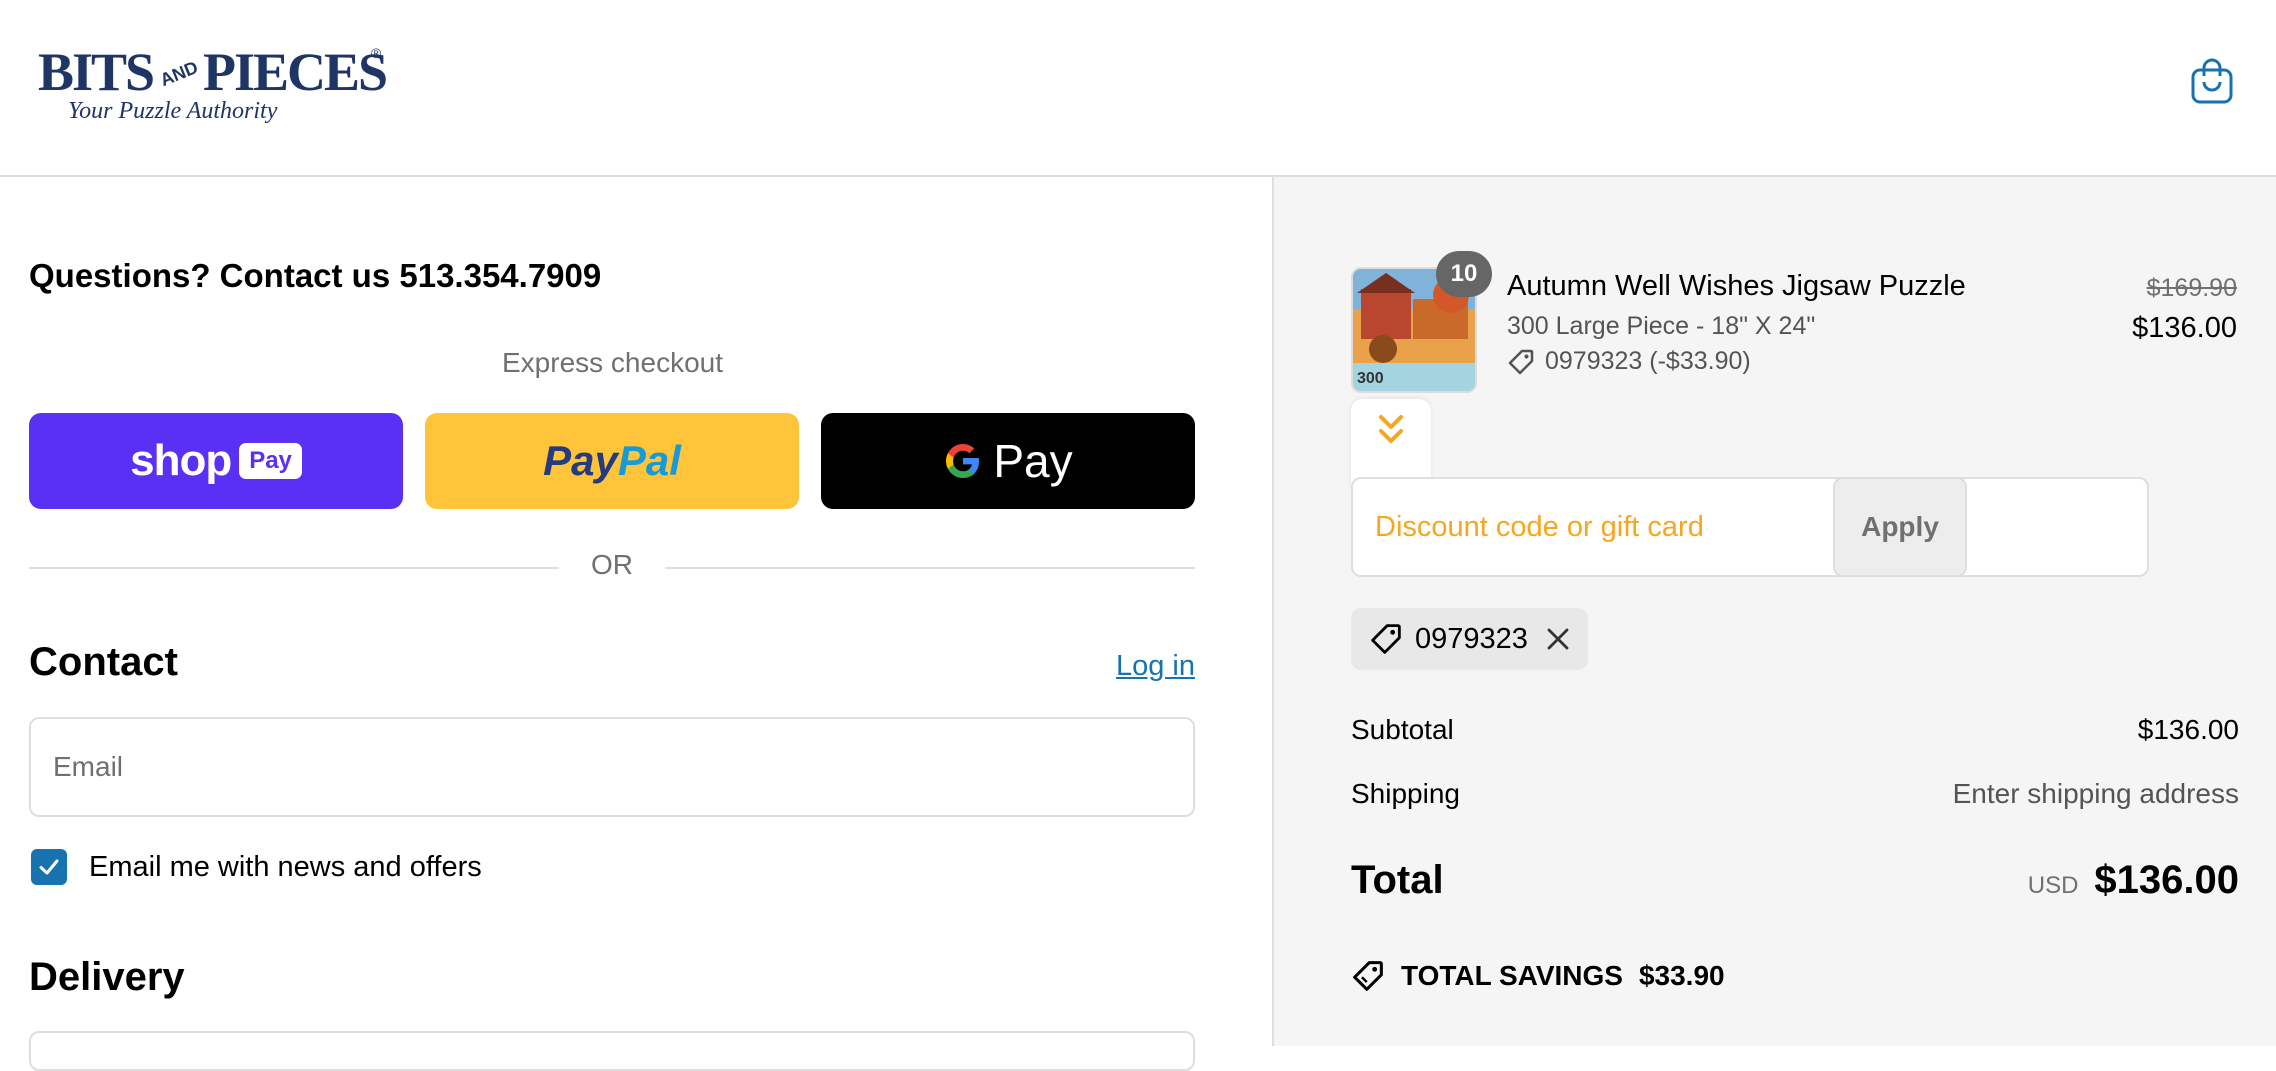  What do you see at coordinates (2166, 880) in the screenshot?
I see `total-value: $136.00` at bounding box center [2166, 880].